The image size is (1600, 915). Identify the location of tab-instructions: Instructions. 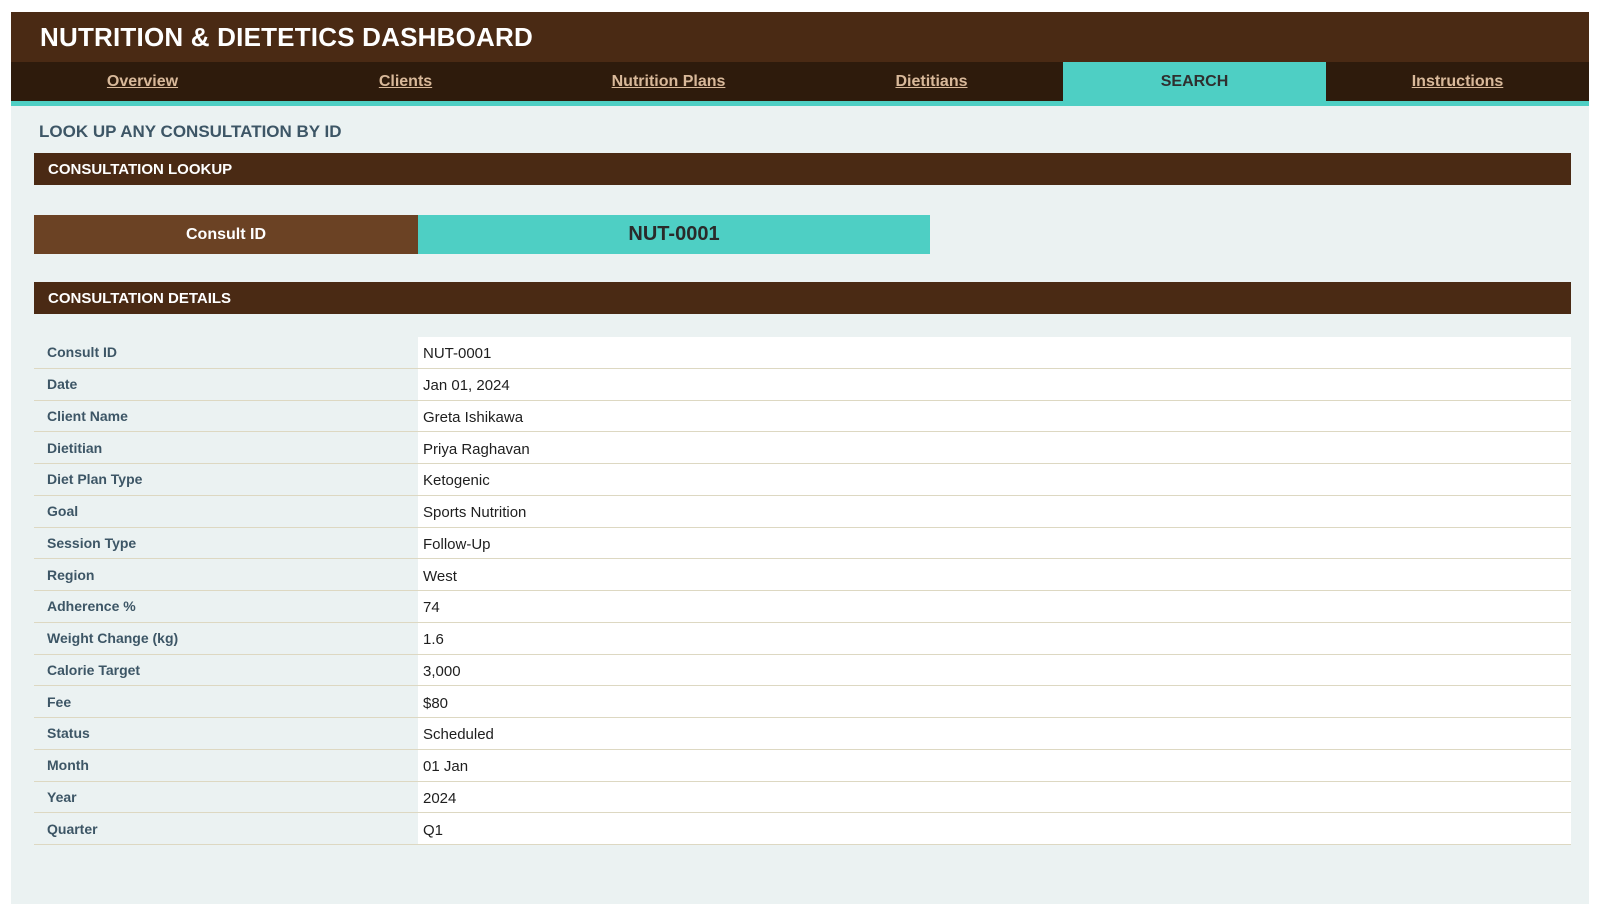
(1457, 81).